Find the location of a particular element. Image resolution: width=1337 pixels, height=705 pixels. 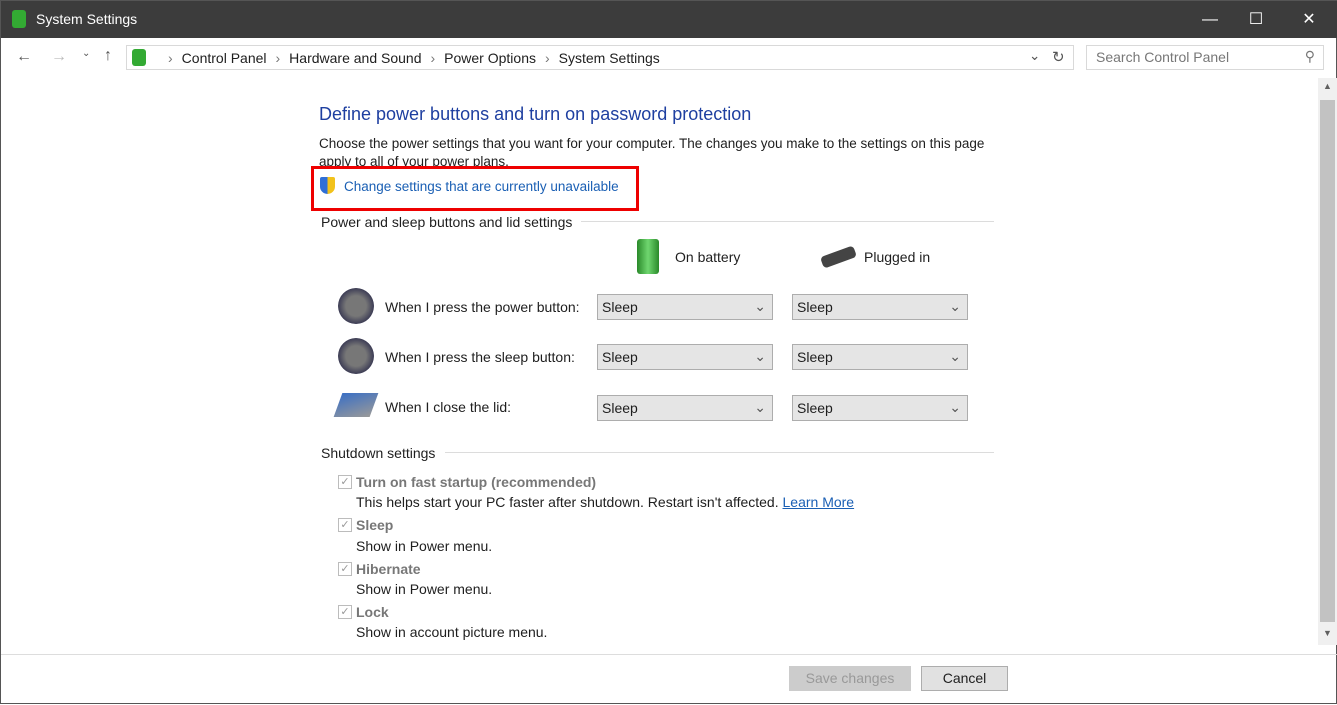

vertical-scrollbar: ▲ ▼ is located at coordinates (1327, 361).